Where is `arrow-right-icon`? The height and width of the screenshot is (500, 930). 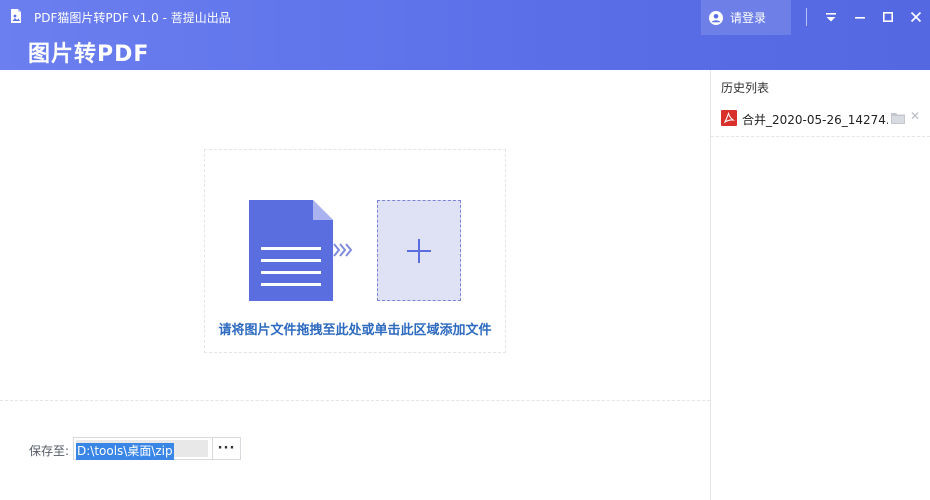 arrow-right-icon is located at coordinates (343, 250).